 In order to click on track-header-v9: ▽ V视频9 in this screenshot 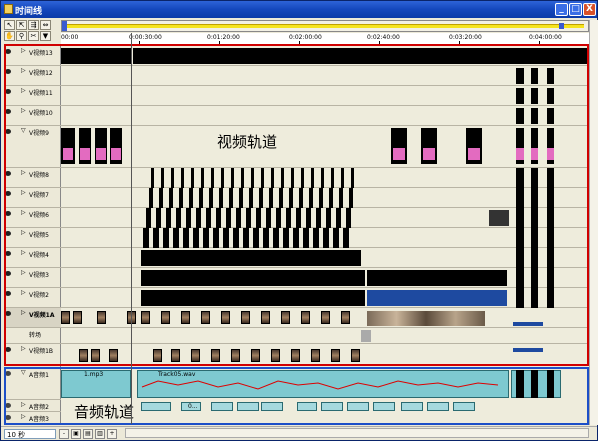, I will do `click(32, 147)`.